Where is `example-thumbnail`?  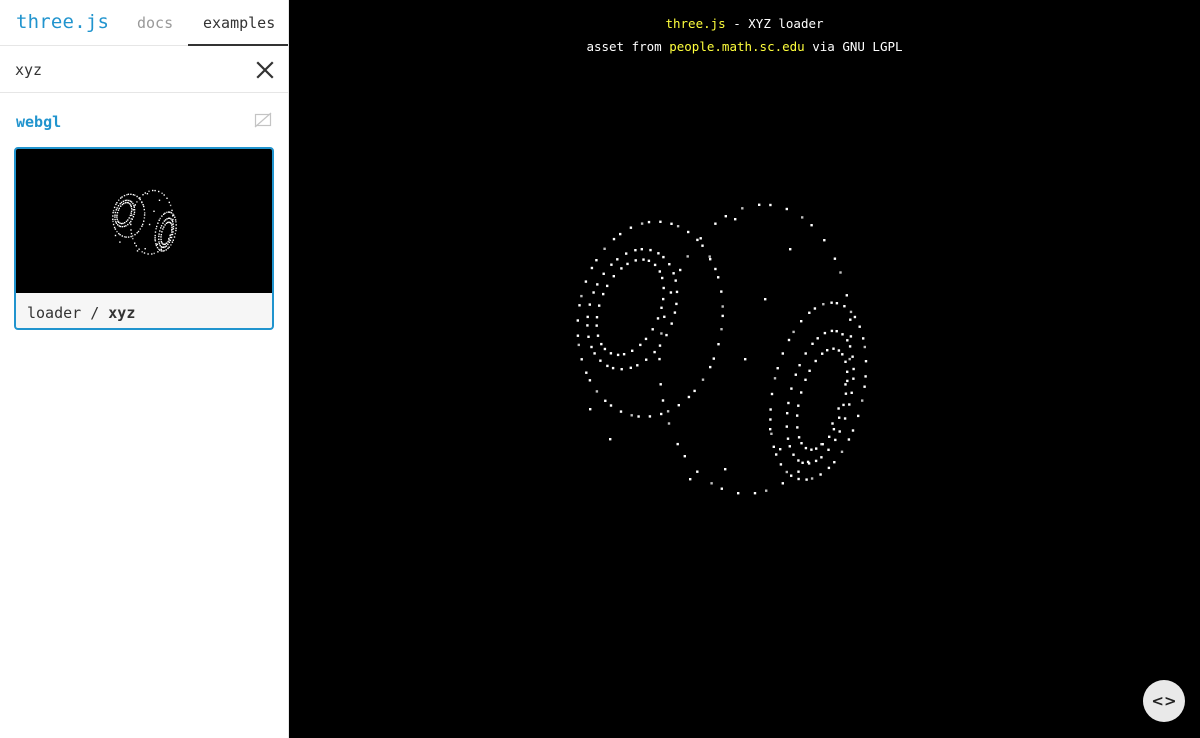
example-thumbnail is located at coordinates (144, 221).